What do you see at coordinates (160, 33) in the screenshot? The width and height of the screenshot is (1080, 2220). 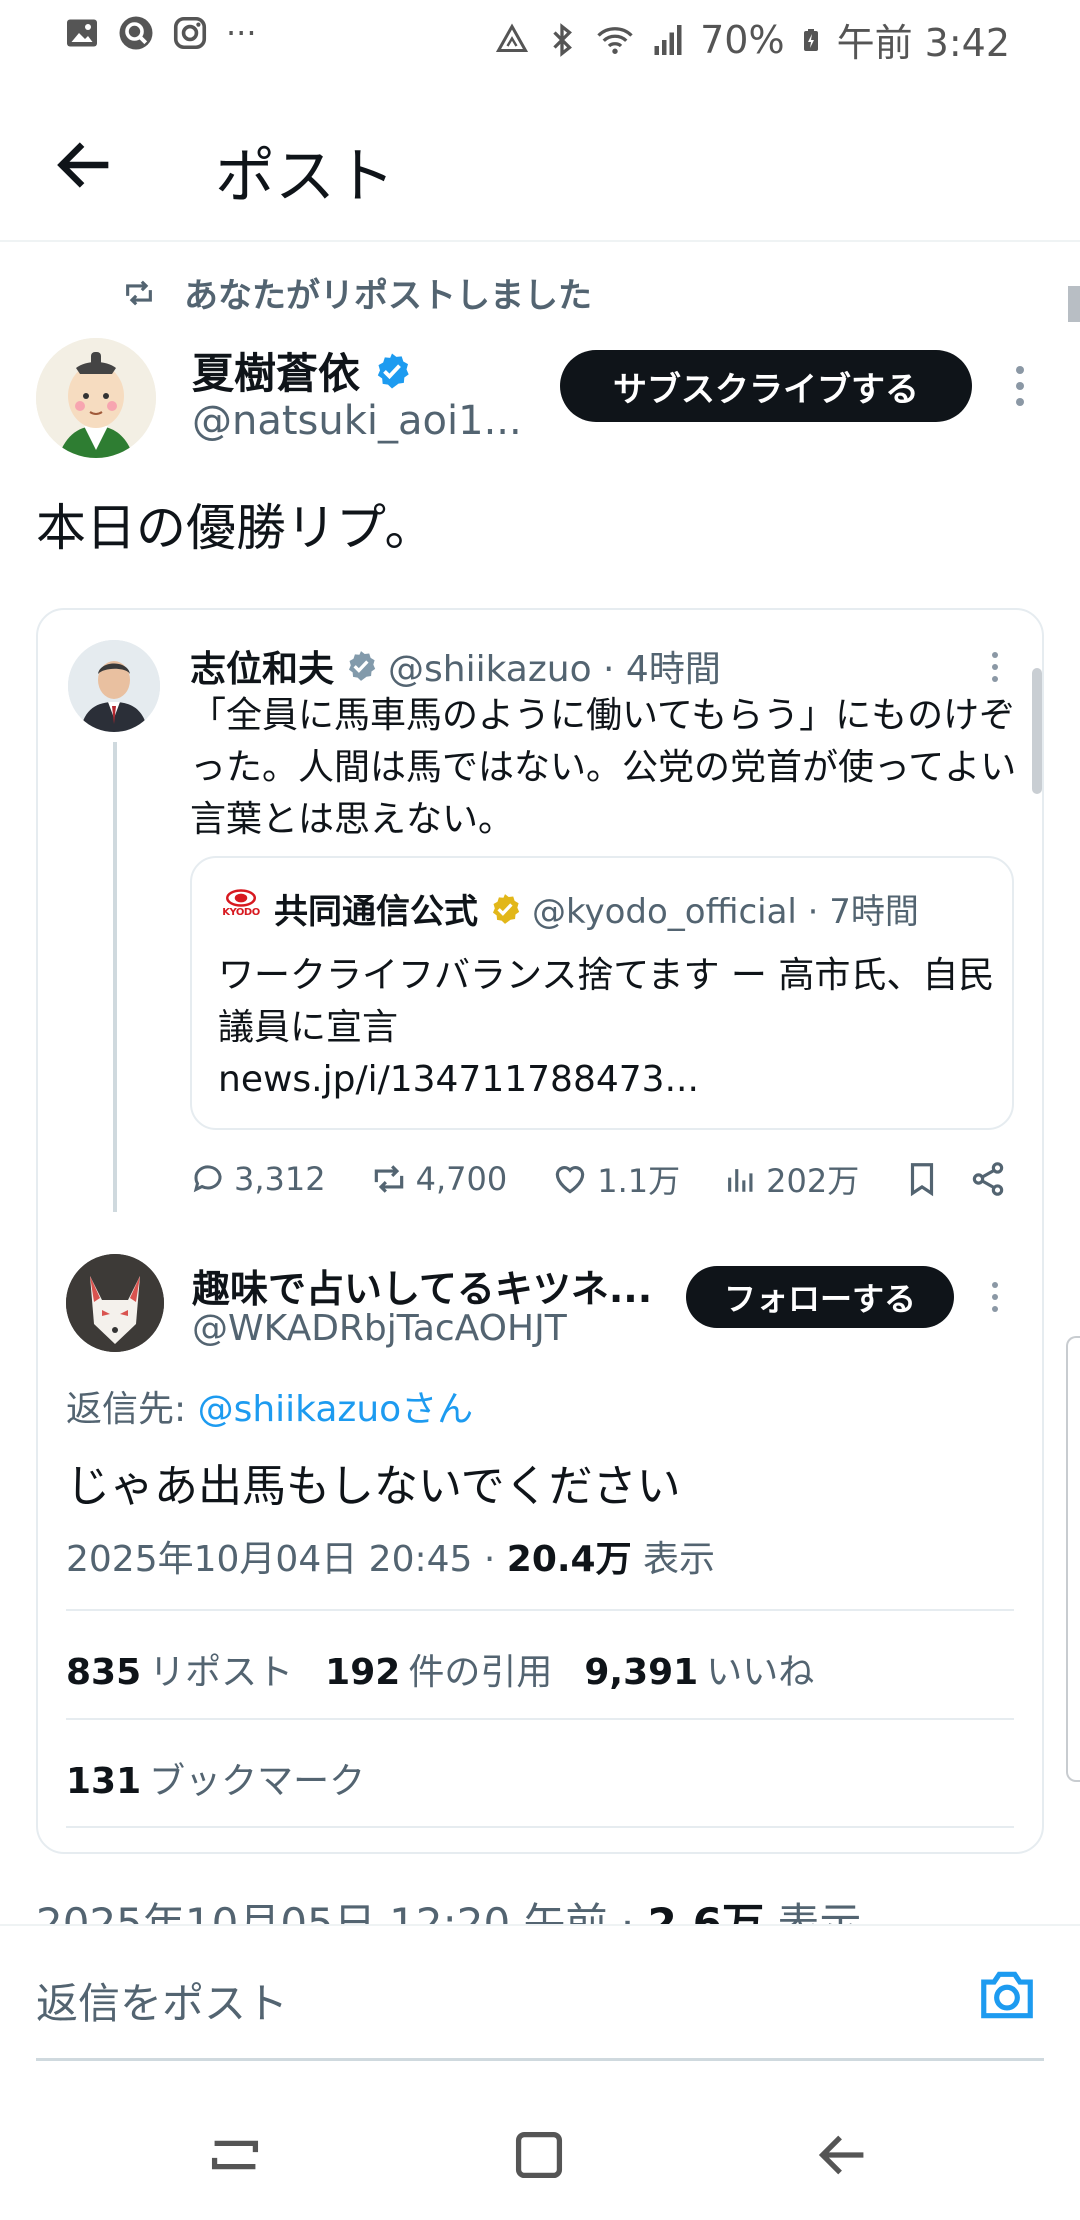 I see `status-left: ···` at bounding box center [160, 33].